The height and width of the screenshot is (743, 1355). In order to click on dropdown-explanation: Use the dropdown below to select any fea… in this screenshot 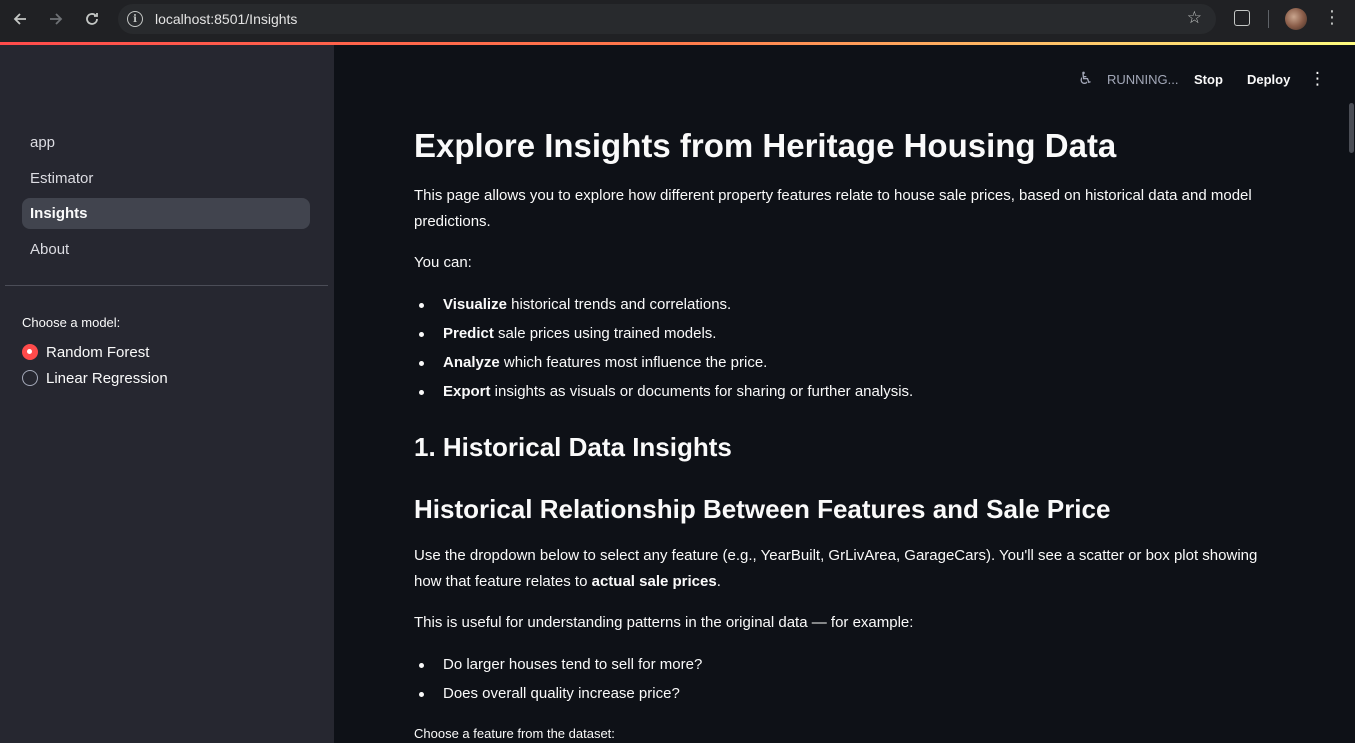, I will do `click(836, 568)`.